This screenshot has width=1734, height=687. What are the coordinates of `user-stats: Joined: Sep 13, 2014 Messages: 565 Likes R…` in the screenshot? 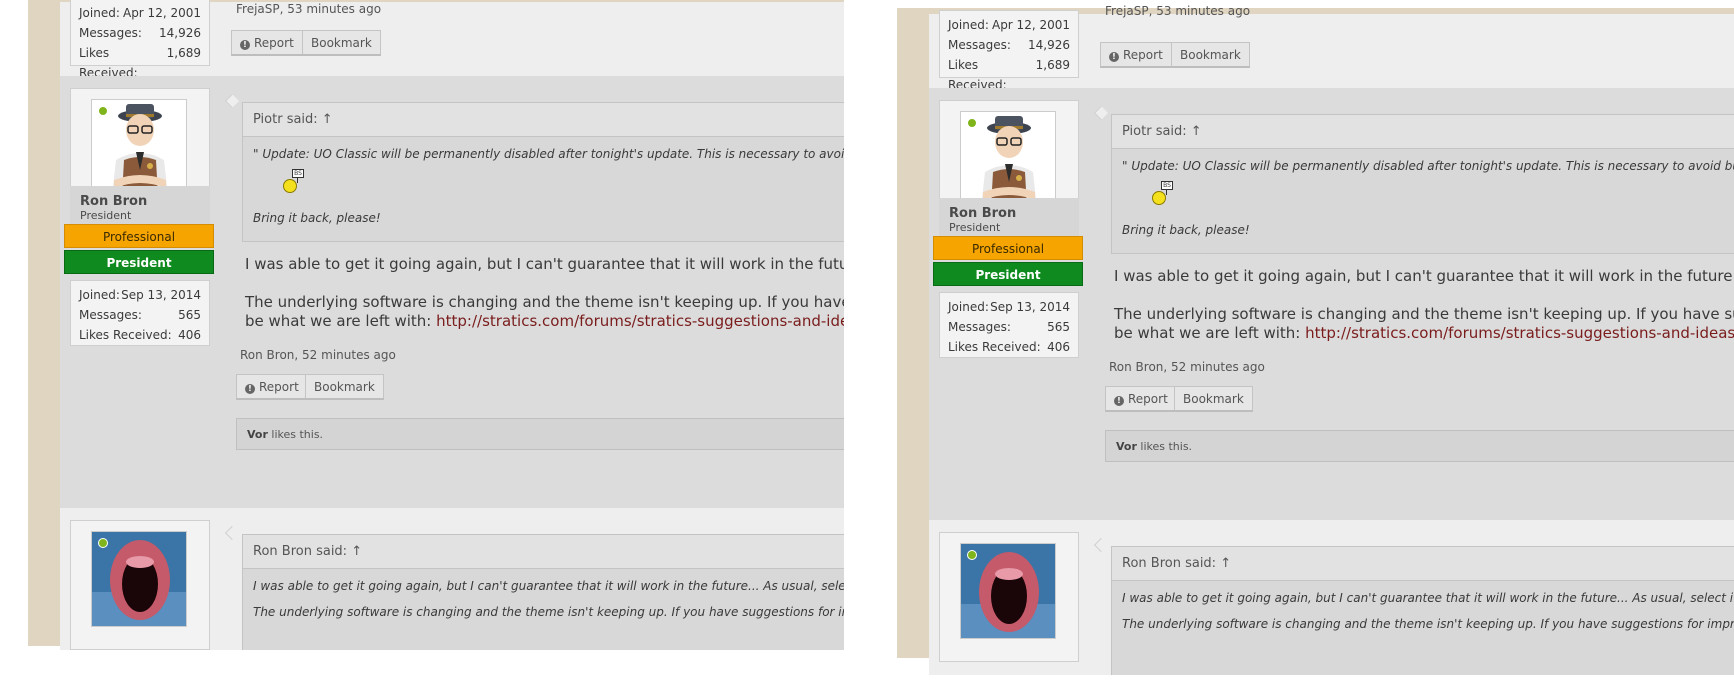 It's located at (140, 313).